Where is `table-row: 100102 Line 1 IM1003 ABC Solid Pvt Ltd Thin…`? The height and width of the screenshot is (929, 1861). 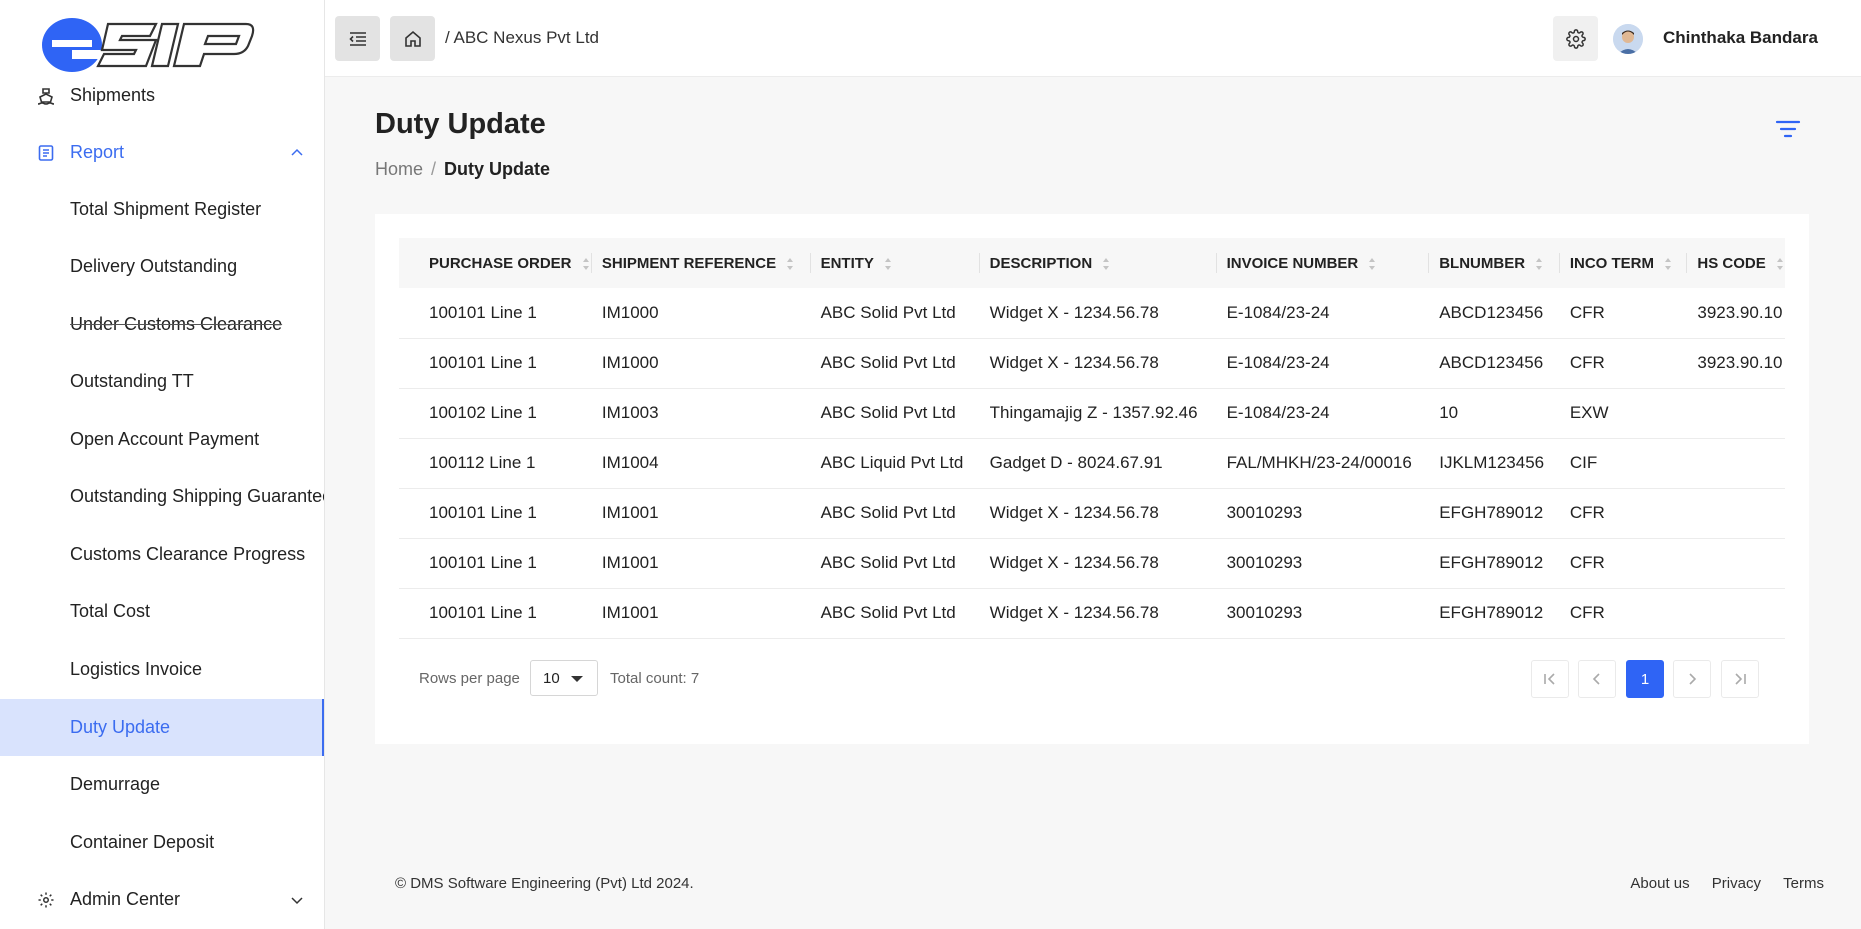 table-row: 100102 Line 1 IM1003 ABC Solid Pvt Ltd Thin… is located at coordinates (1092, 413).